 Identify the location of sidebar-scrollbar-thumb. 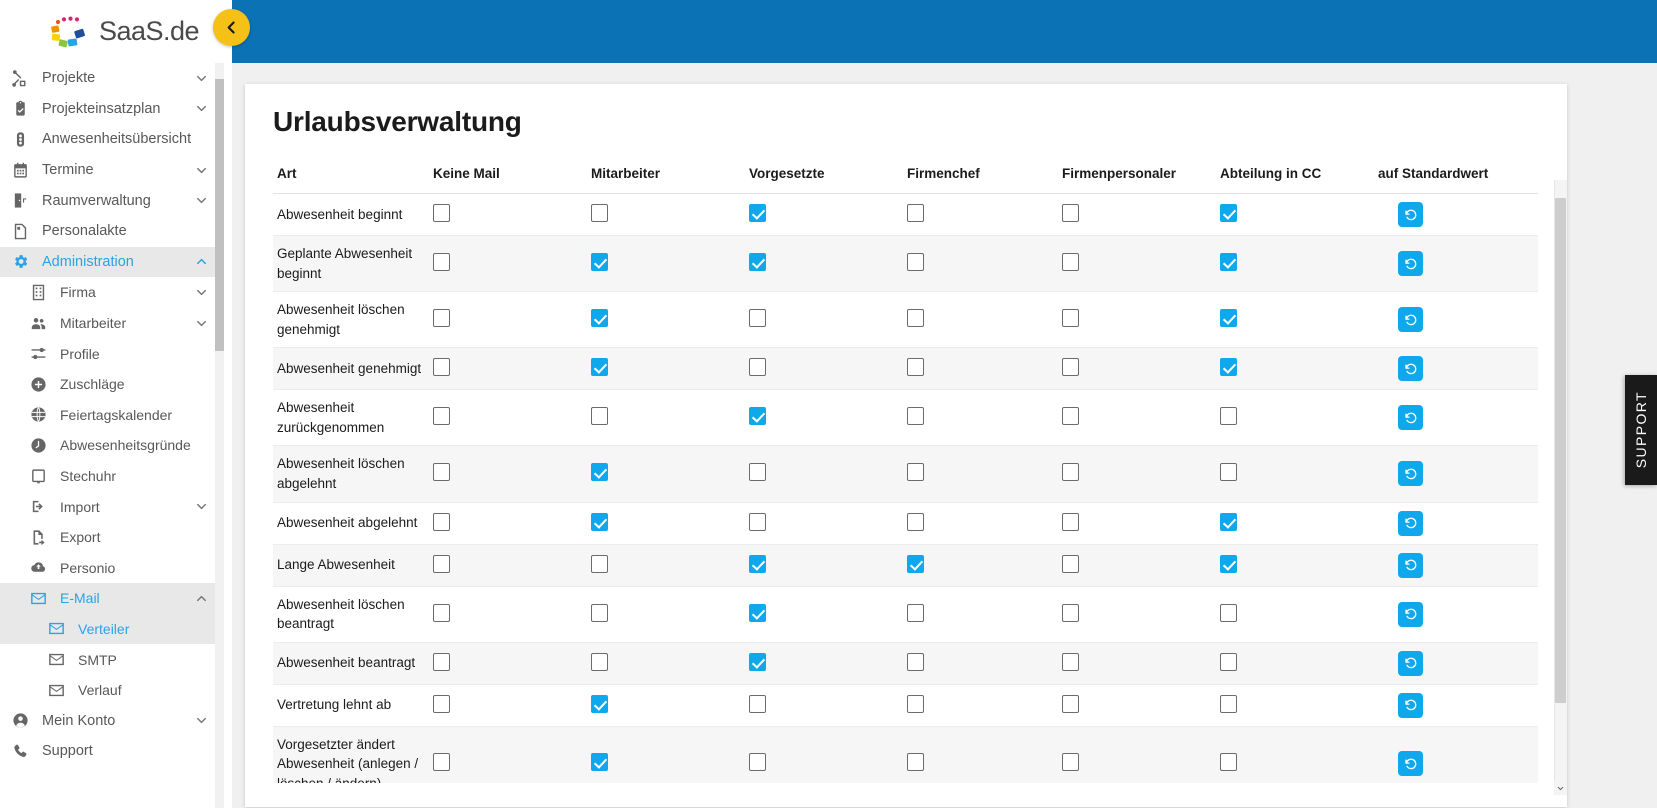
(219, 215).